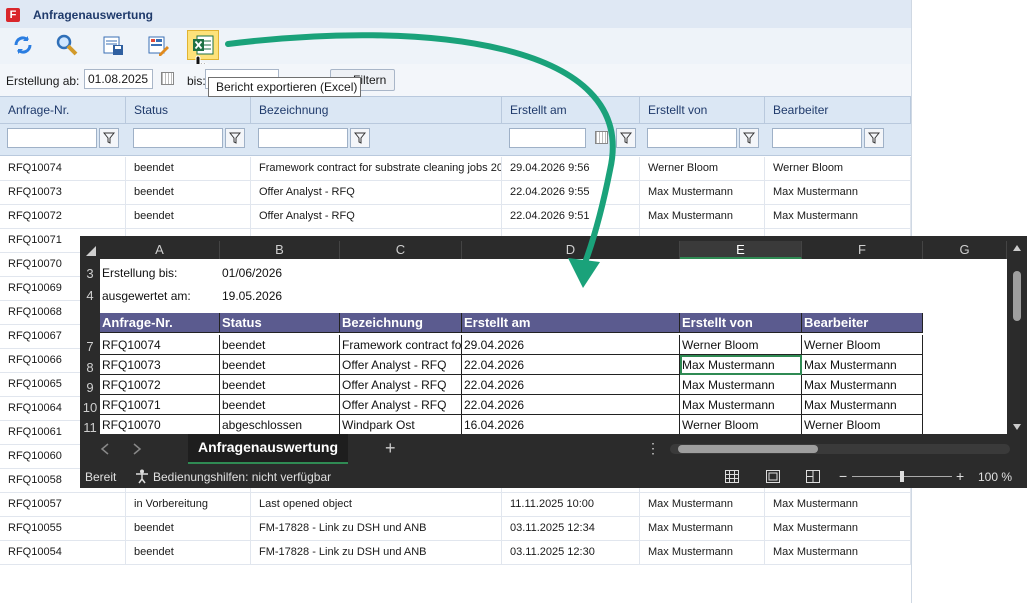 This screenshot has height=603, width=1027. I want to click on excel-header-cell: Bezeichnung, so click(401, 323).